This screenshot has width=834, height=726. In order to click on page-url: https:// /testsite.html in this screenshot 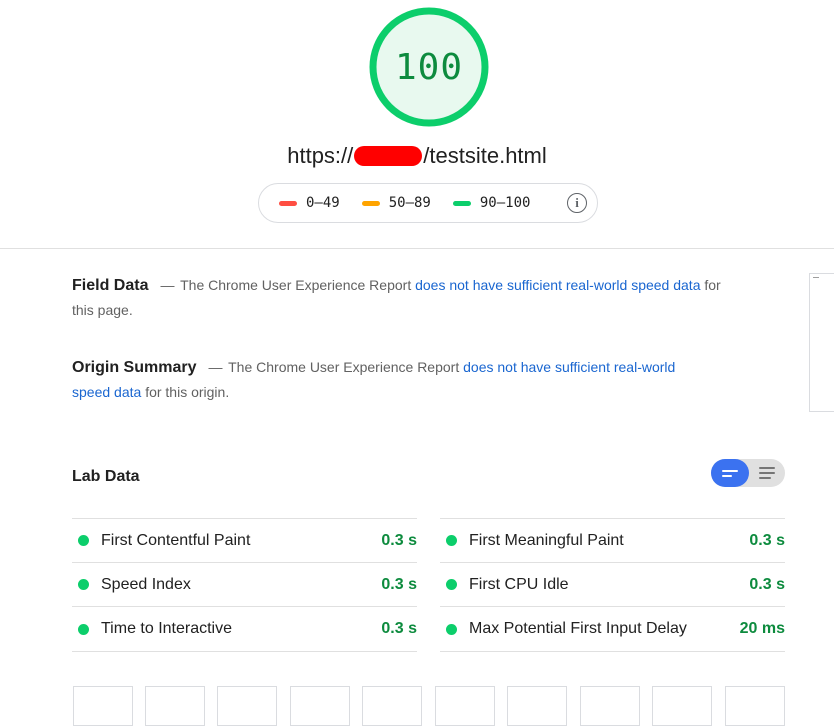, I will do `click(417, 156)`.